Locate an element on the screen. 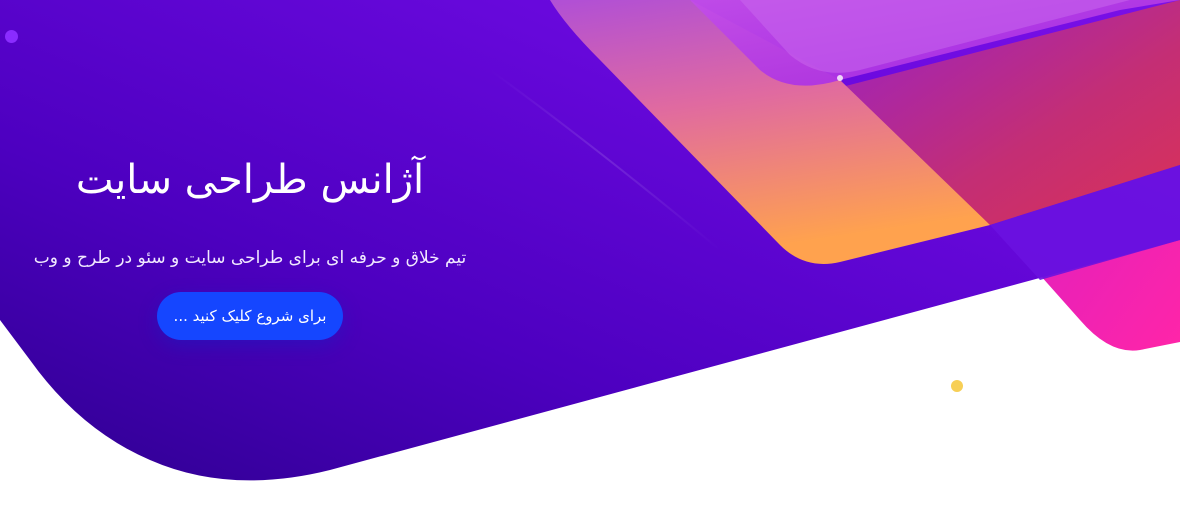 Image resolution: width=1180 pixels, height=527 pixels. decor-dot-yellow is located at coordinates (957, 386).